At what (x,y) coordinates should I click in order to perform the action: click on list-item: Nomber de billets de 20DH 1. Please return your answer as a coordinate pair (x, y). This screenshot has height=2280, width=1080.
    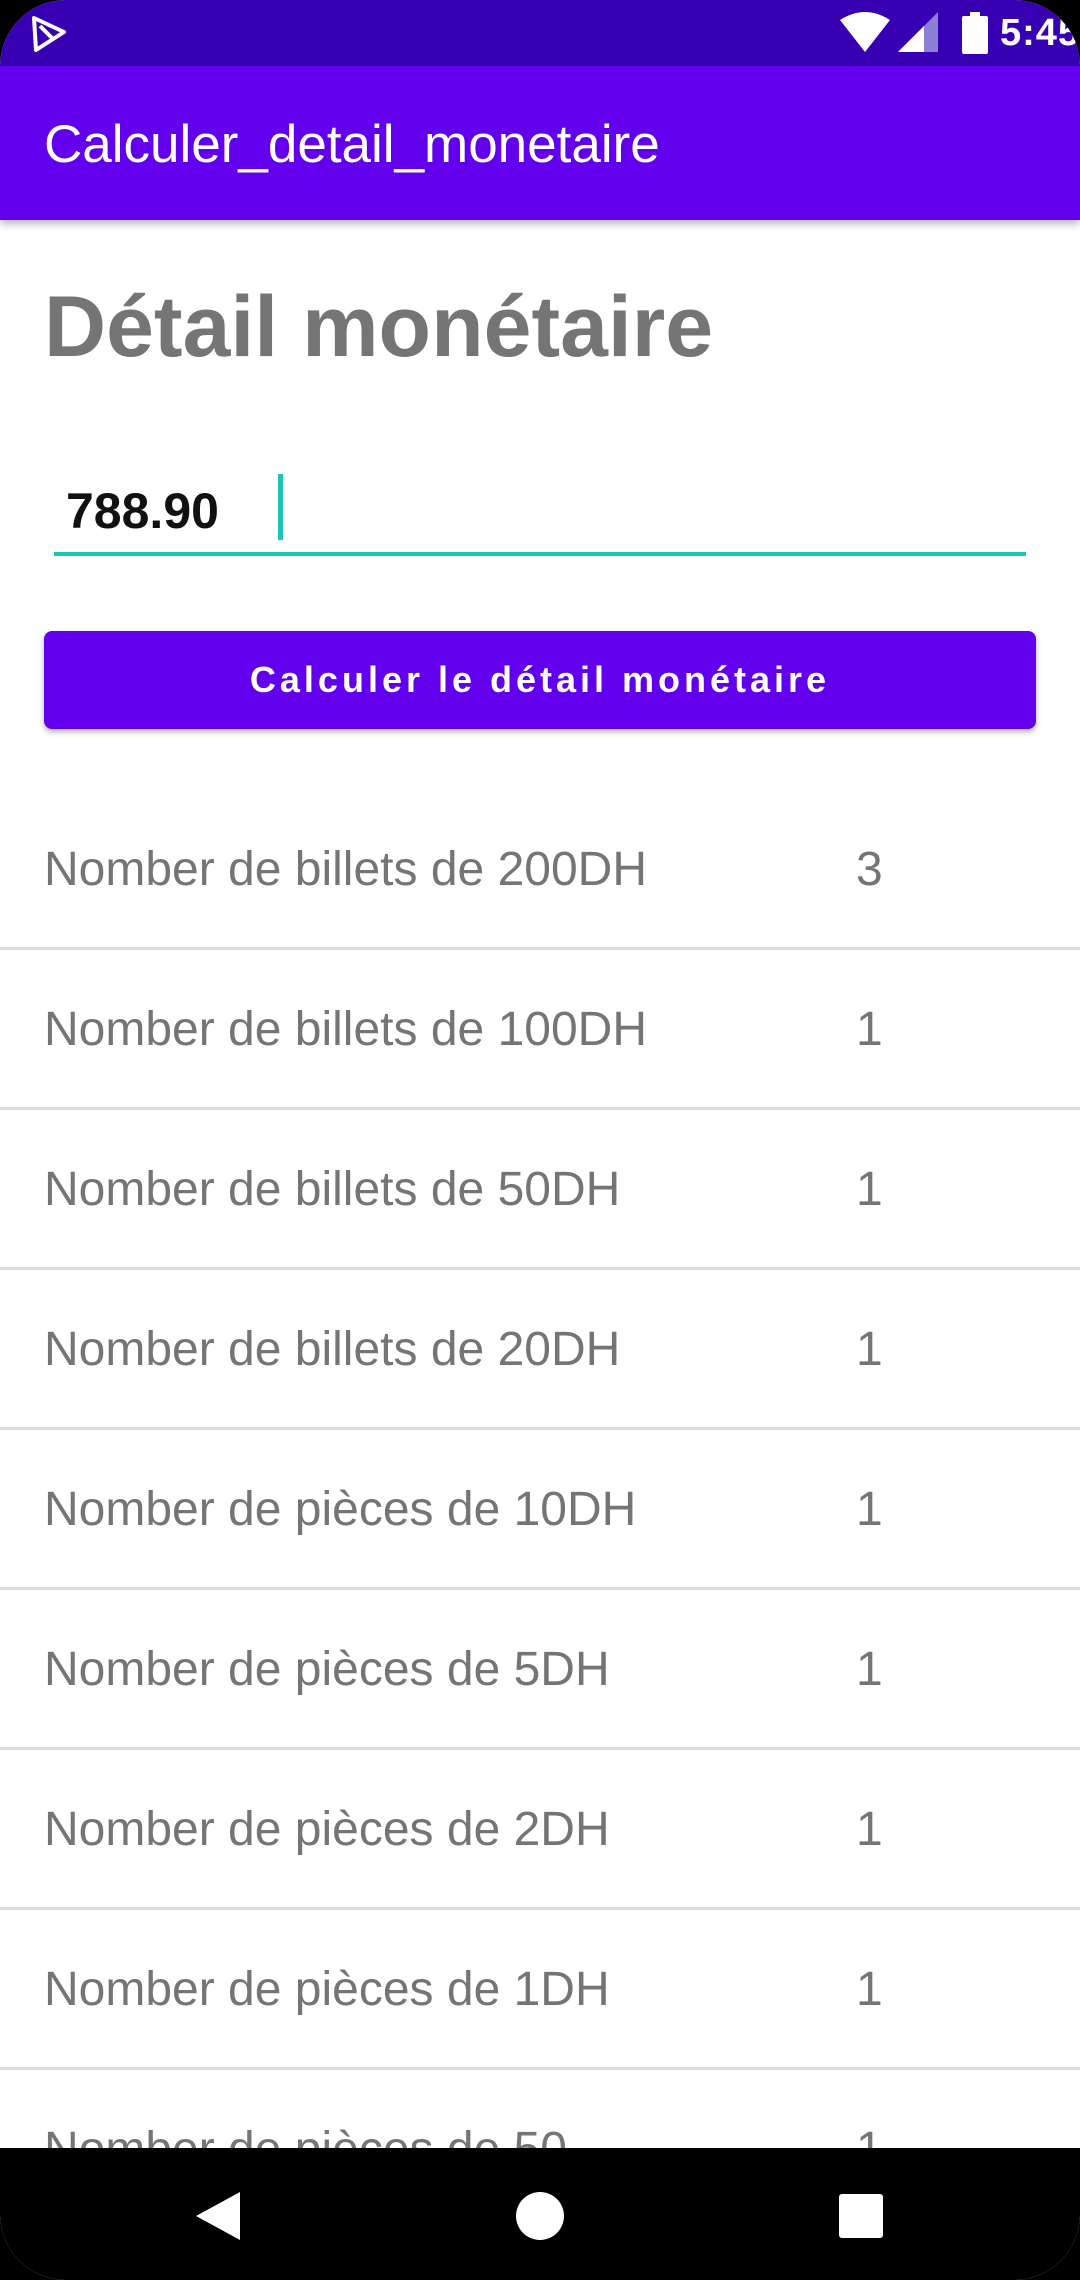
    Looking at the image, I should click on (540, 1350).